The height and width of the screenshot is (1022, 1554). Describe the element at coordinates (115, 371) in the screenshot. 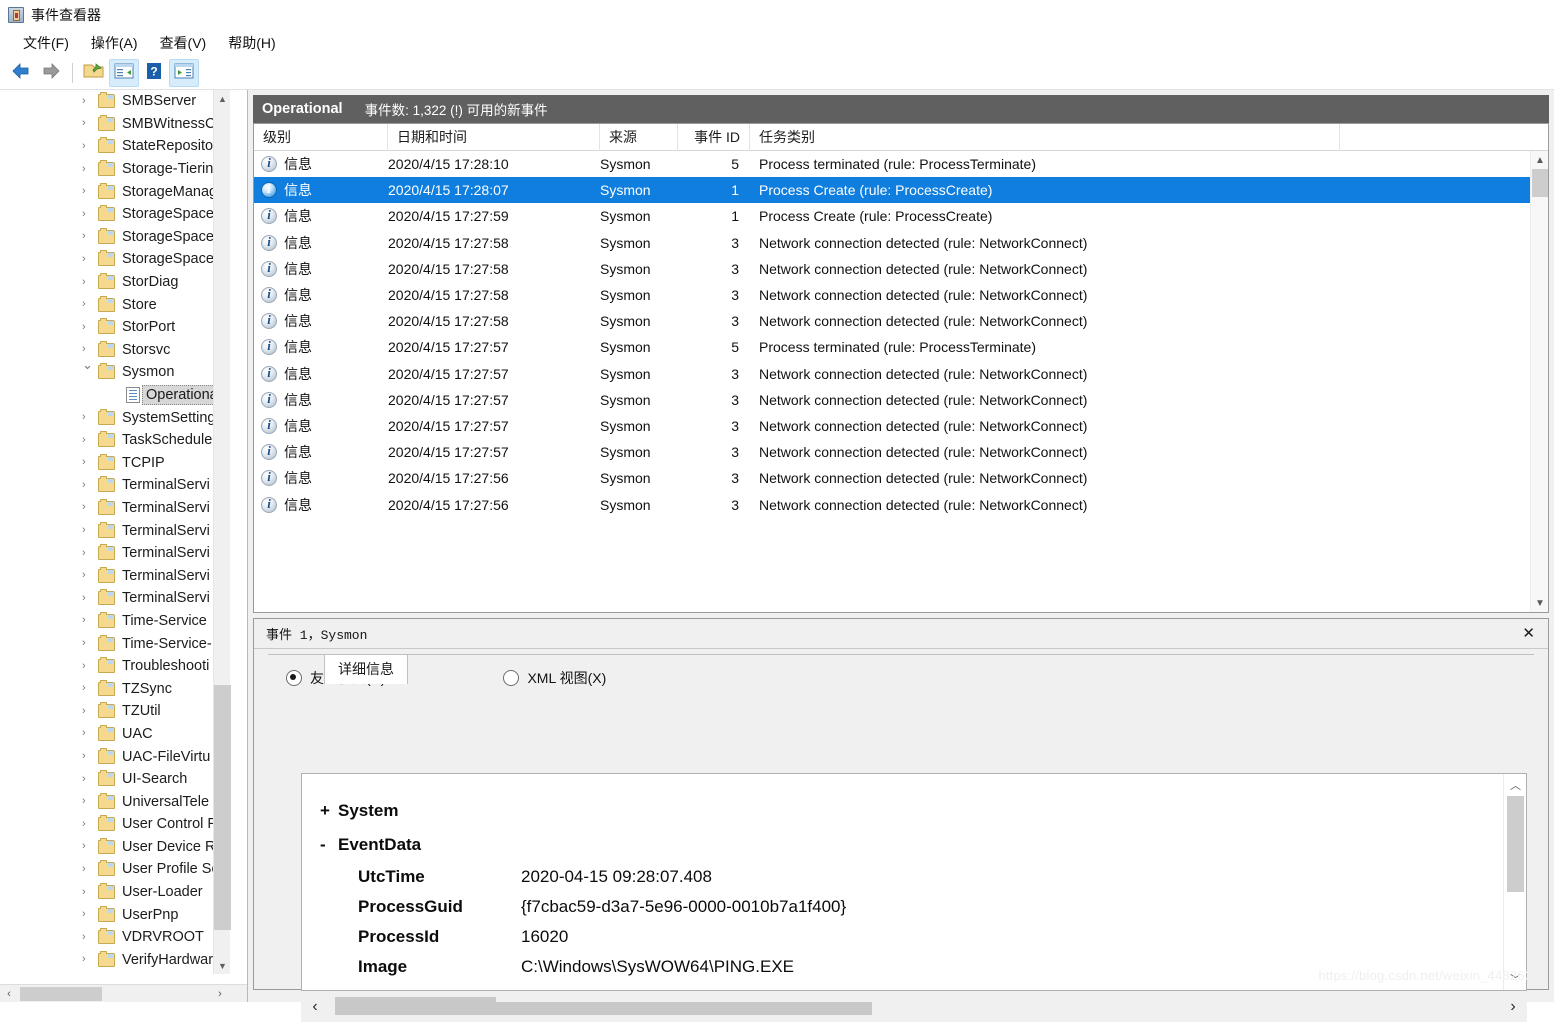

I see `sidebar-item-sysmon: ⌄ Sysmon` at that location.